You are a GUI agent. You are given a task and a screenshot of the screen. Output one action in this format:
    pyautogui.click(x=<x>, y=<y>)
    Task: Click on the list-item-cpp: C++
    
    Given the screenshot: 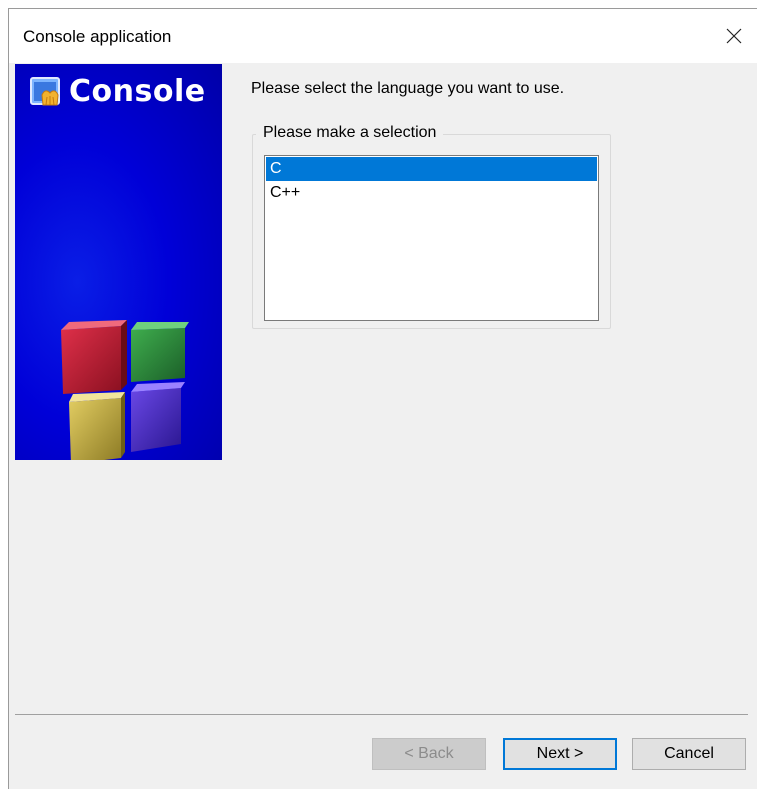 What is the action you would take?
    pyautogui.click(x=431, y=193)
    